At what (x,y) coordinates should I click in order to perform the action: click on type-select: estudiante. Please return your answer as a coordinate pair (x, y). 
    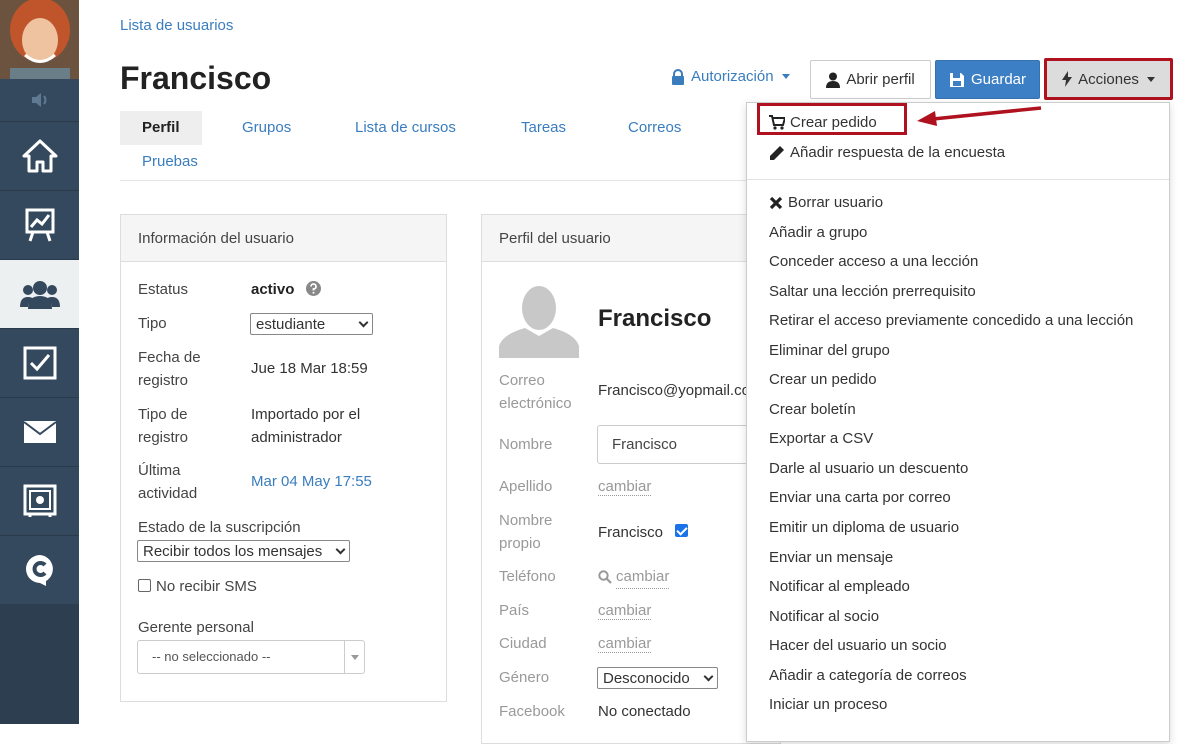
    Looking at the image, I should click on (311, 324).